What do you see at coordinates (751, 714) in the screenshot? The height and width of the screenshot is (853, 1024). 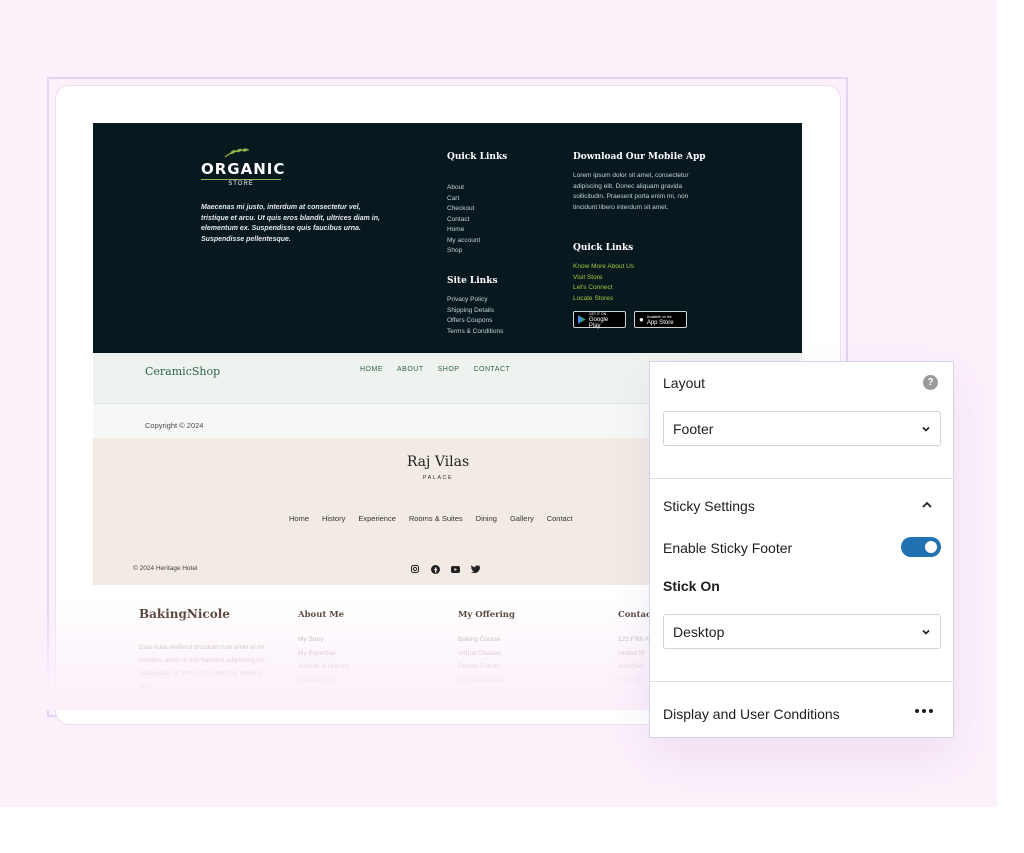 I see `conditions-heading: Display and User Conditions` at bounding box center [751, 714].